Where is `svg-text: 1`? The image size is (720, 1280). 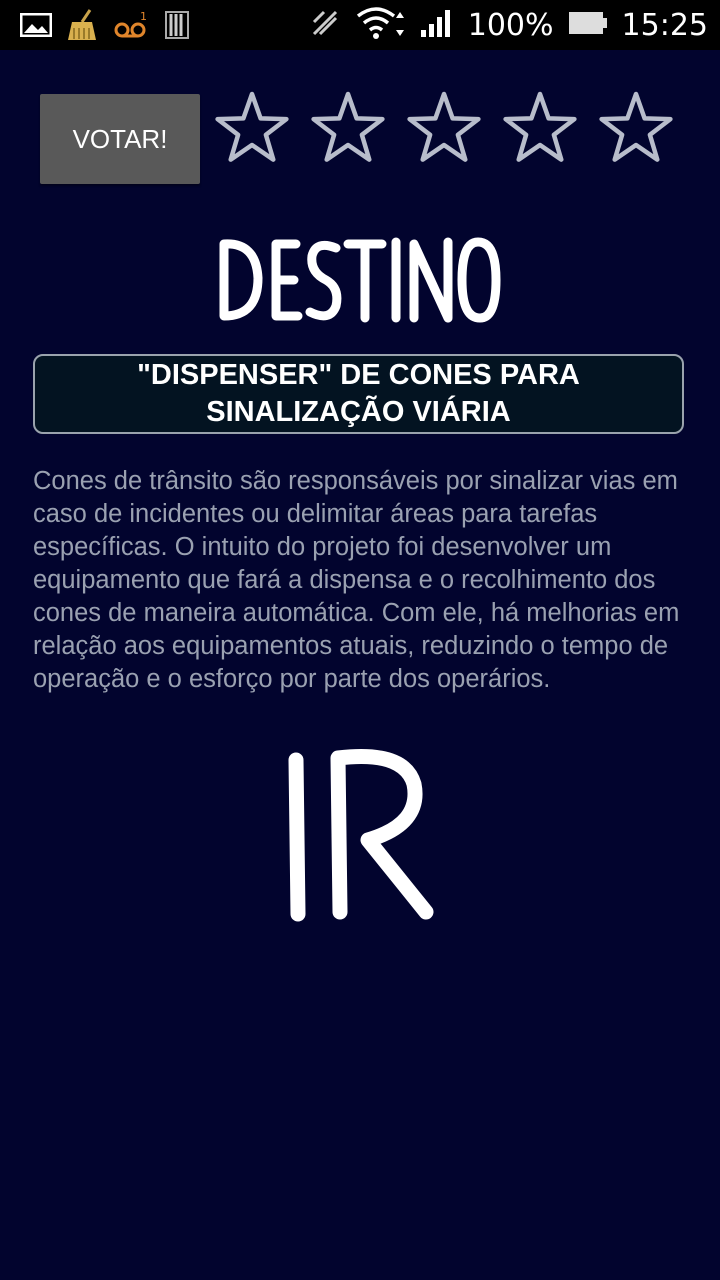 svg-text: 1 is located at coordinates (143, 16).